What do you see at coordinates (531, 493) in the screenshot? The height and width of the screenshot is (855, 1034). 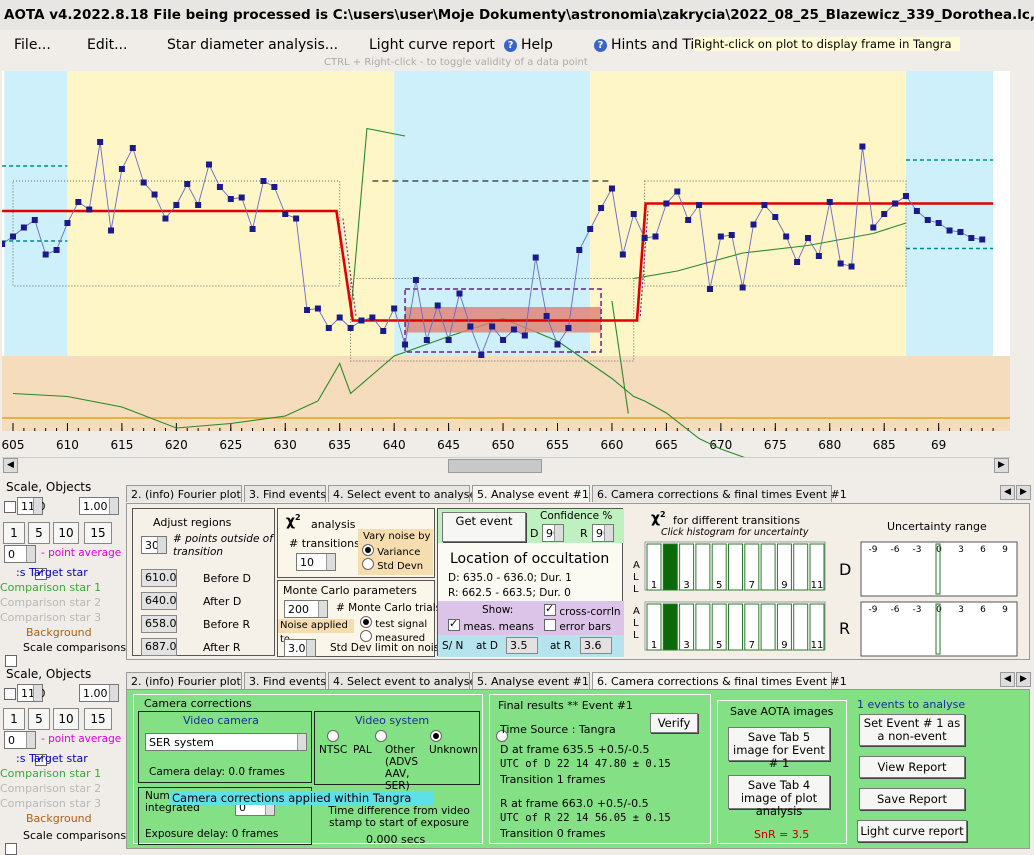 I see `tab-analyse-event: 5. Analyse event #1` at bounding box center [531, 493].